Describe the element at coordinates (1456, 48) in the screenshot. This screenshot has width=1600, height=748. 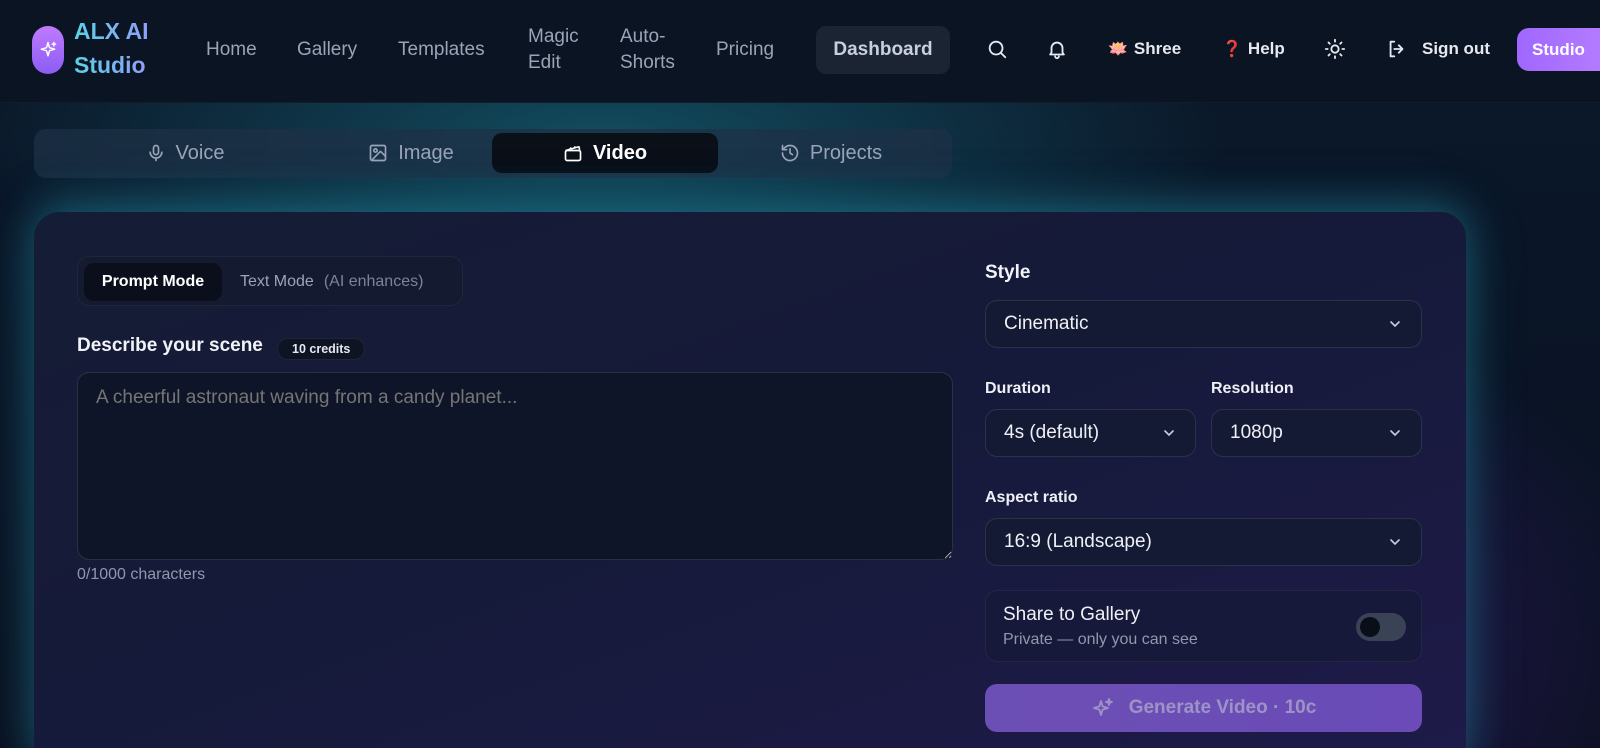
I see `sign-out-label: Sign out` at that location.